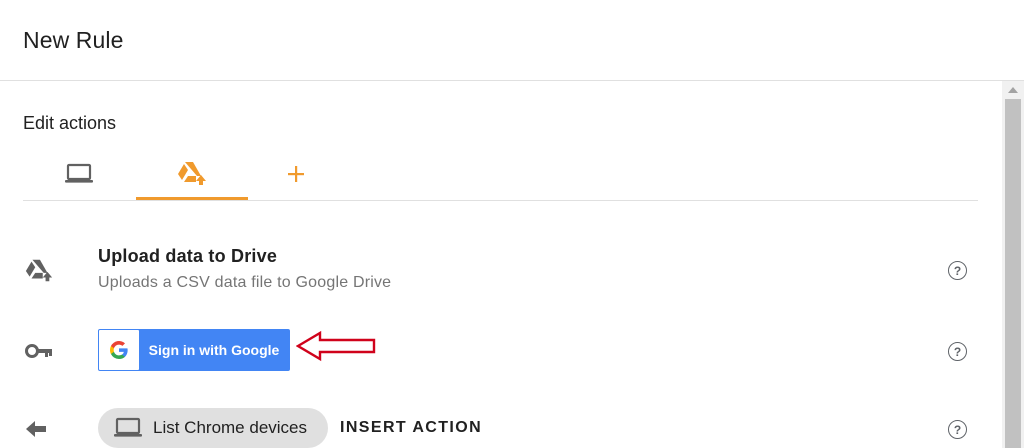  What do you see at coordinates (36, 429) in the screenshot?
I see `arrow-left-icon` at bounding box center [36, 429].